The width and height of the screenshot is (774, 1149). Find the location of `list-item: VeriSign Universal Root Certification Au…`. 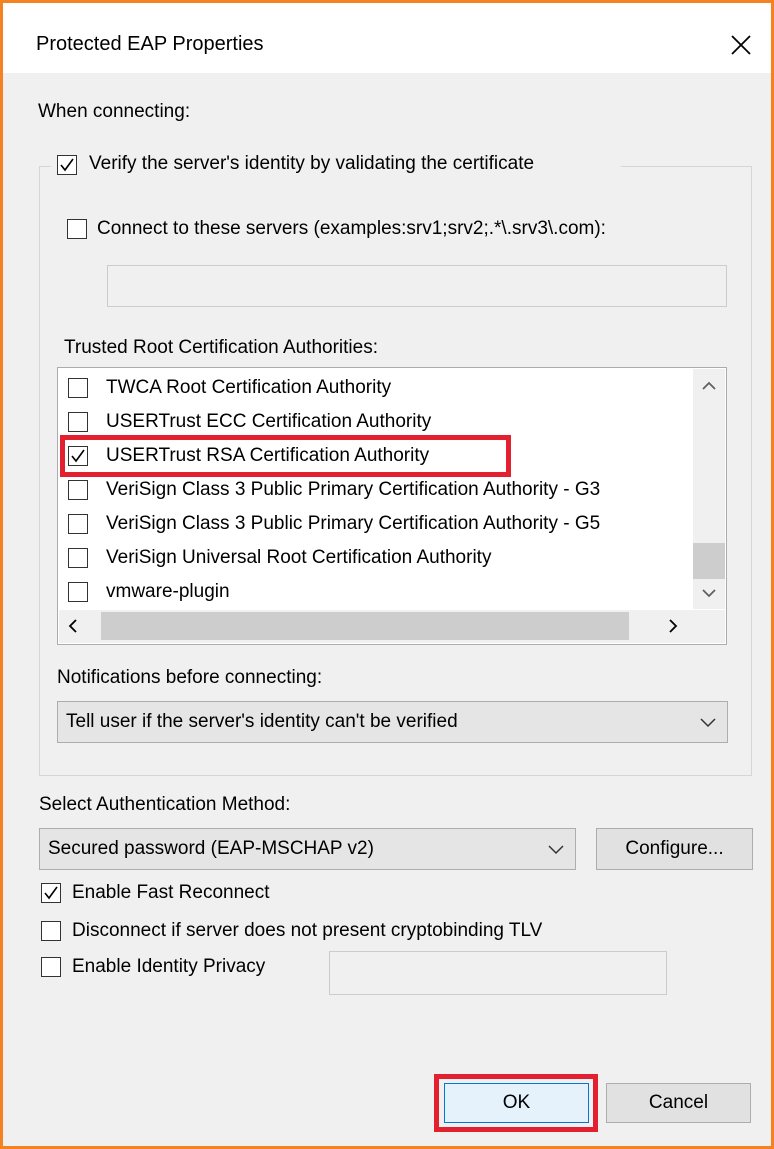

list-item: VeriSign Universal Root Certification Au… is located at coordinates (383, 559).